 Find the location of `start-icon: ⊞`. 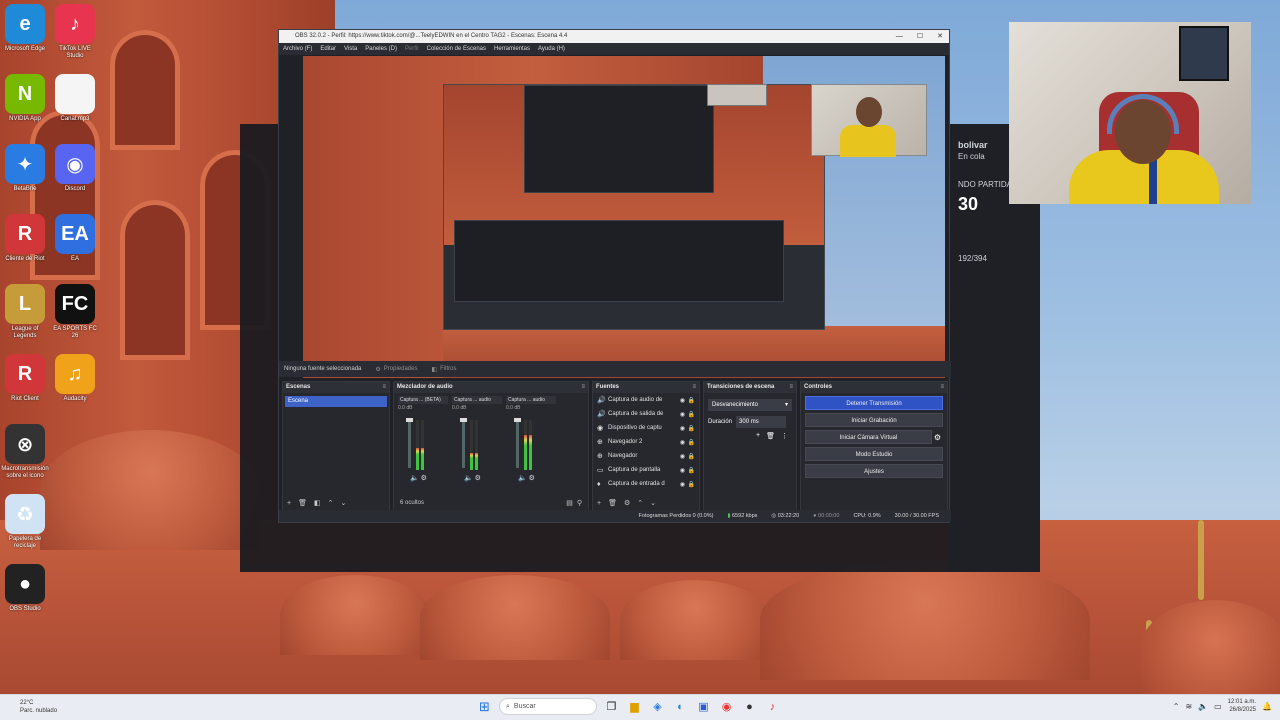

start-icon: ⊞ is located at coordinates (484, 706).